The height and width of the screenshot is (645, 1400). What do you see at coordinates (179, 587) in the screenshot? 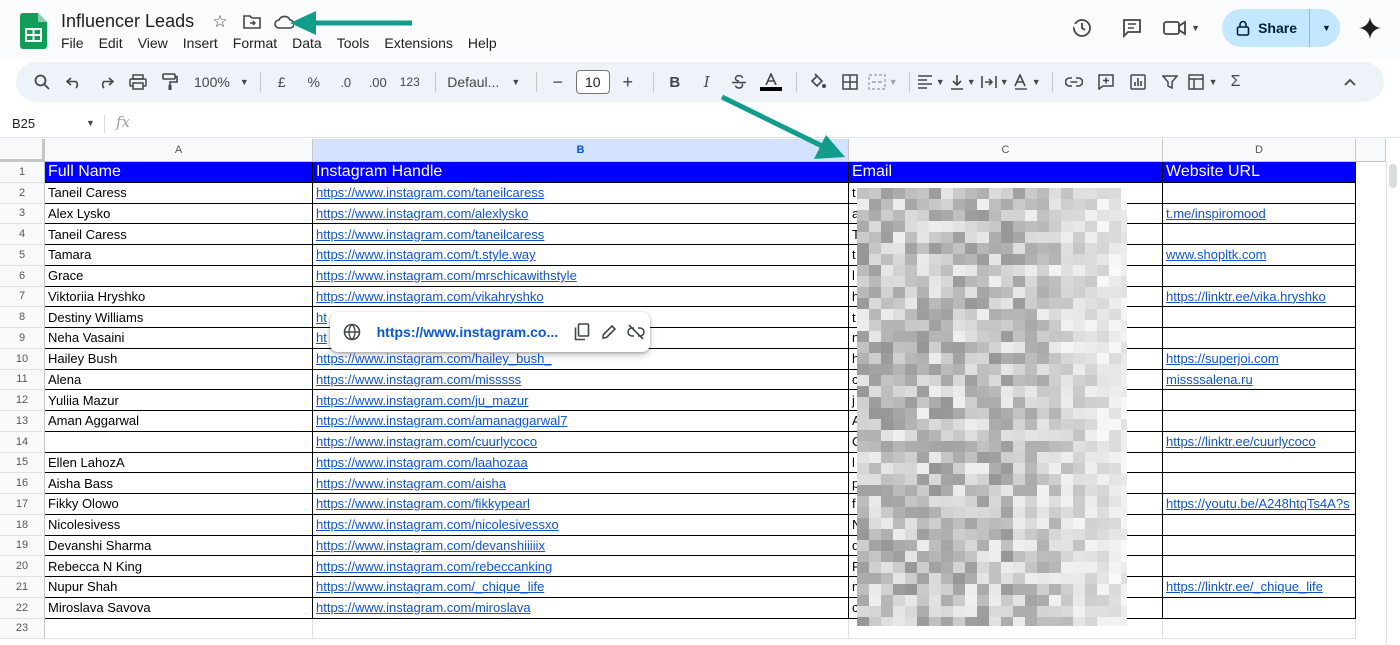
I see `cell-full-name: Nupur Shah` at bounding box center [179, 587].